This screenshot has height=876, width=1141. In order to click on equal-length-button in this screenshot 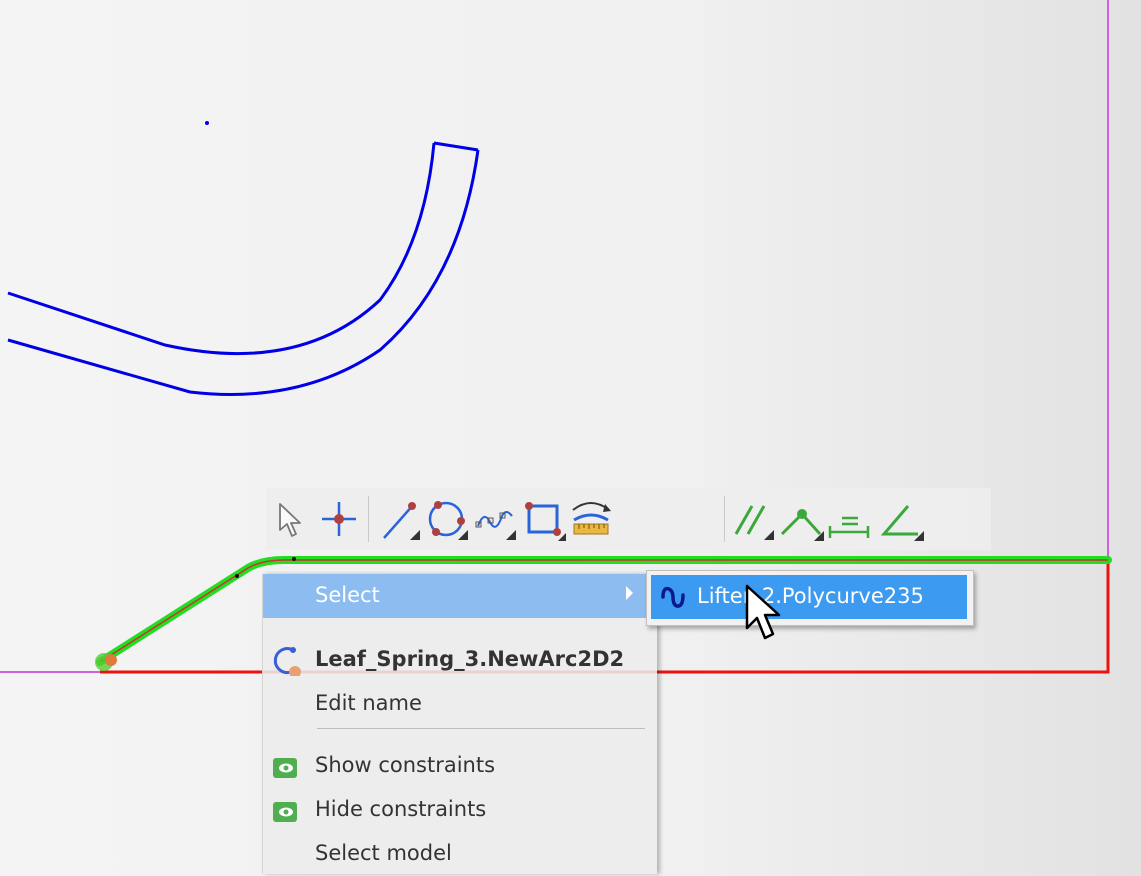, I will do `click(849, 518)`.